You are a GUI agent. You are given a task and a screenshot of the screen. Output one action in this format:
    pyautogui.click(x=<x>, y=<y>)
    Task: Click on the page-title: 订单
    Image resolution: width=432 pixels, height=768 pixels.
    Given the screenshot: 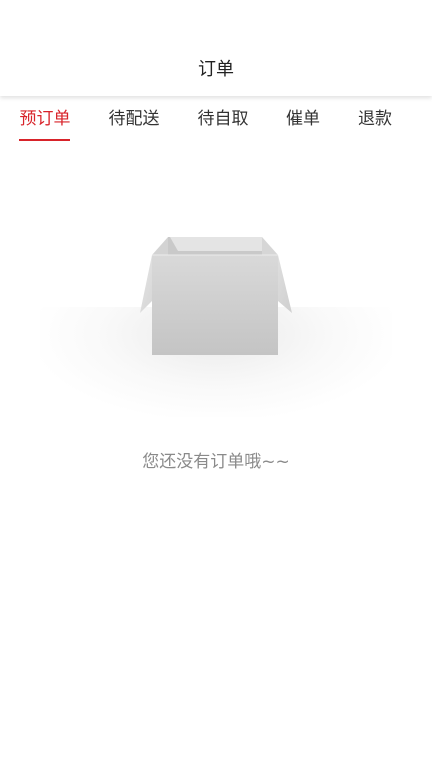 What is the action you would take?
    pyautogui.click(x=216, y=69)
    